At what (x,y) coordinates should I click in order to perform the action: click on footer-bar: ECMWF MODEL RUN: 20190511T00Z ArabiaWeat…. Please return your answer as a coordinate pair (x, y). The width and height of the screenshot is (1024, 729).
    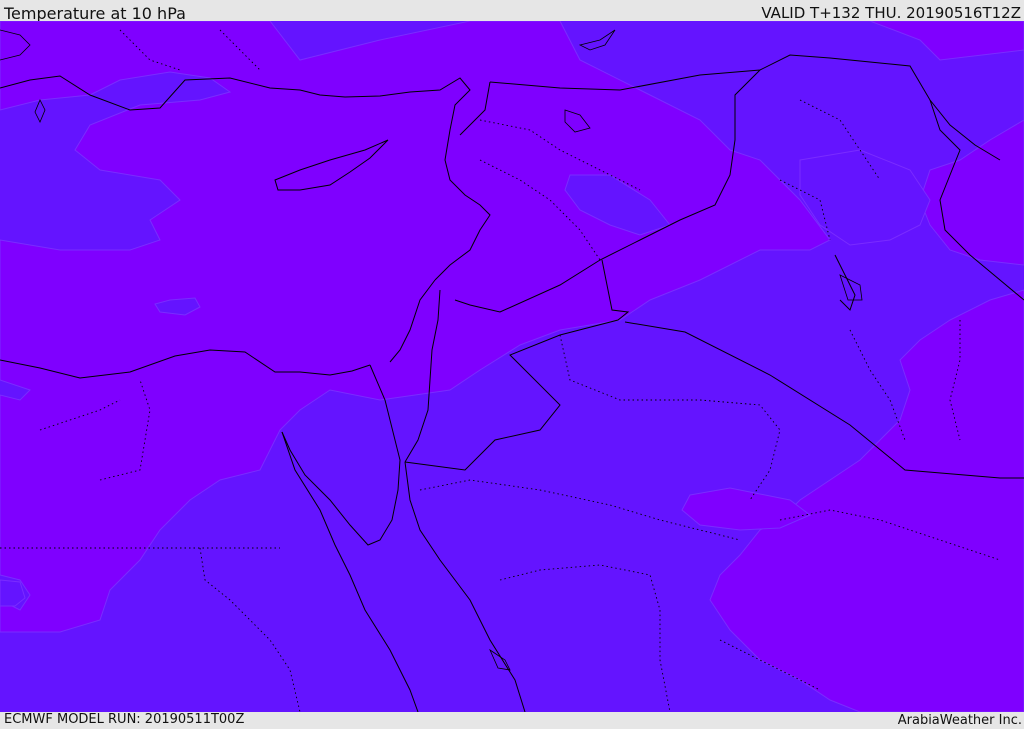
    Looking at the image, I should click on (512, 720).